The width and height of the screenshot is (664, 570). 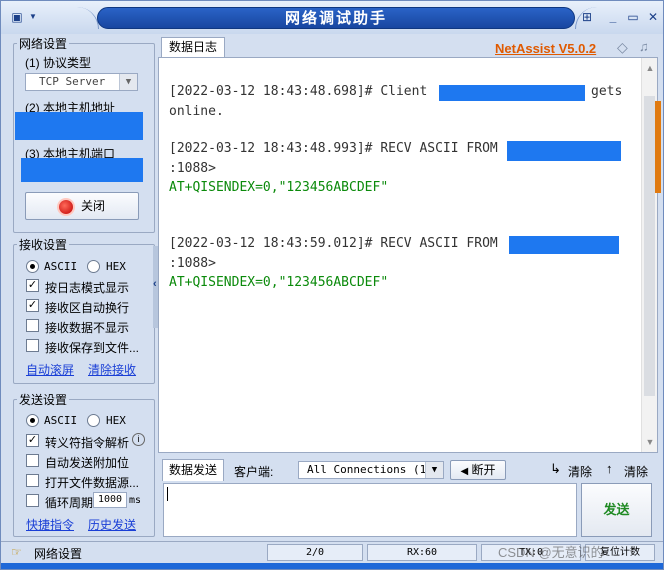 I want to click on bell-icon: ♫, so click(x=647, y=47).